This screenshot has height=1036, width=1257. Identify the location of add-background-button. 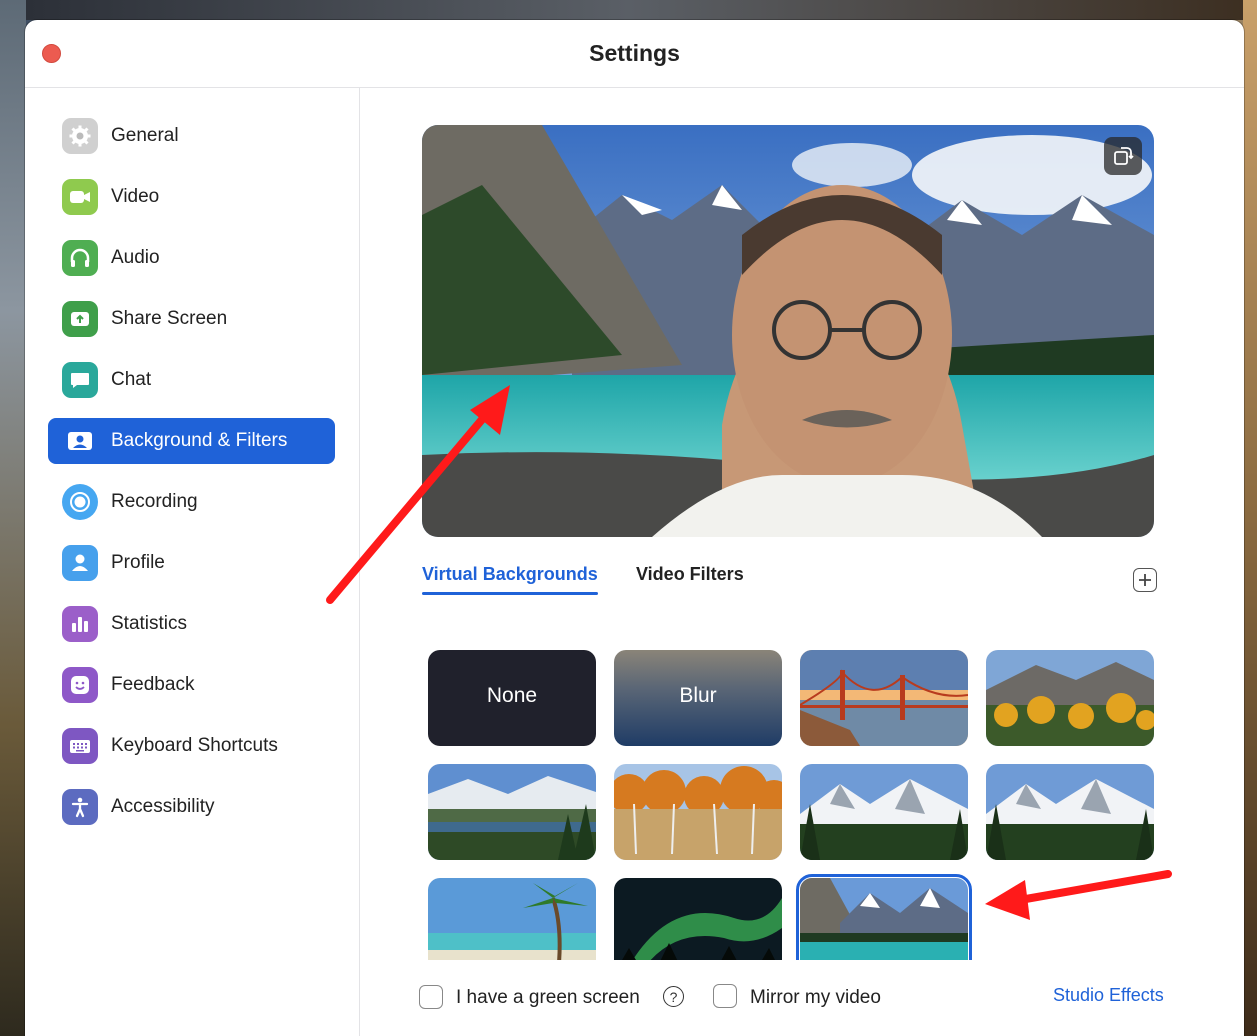
(1145, 580).